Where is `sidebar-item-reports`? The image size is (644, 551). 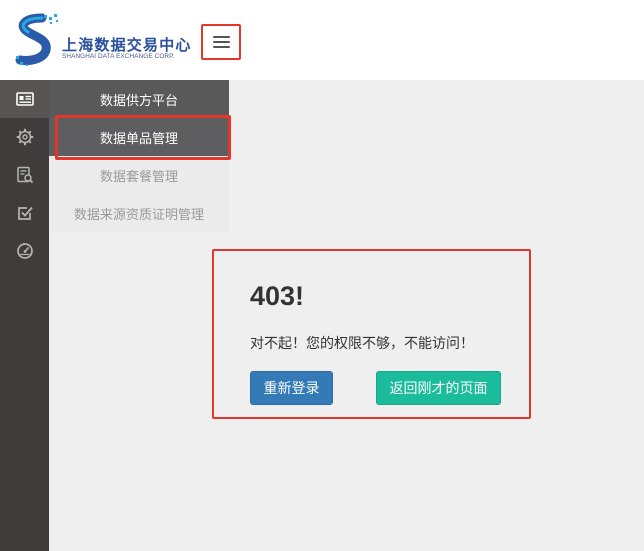
sidebar-item-reports is located at coordinates (24, 175).